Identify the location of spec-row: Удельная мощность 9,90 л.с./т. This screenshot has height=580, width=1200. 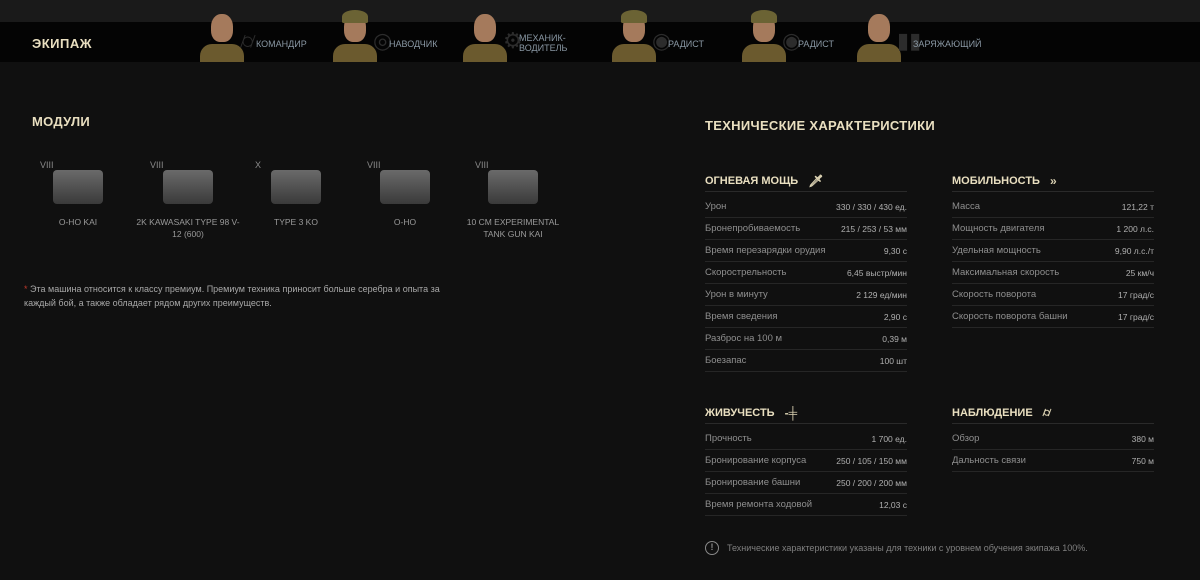
(1053, 251).